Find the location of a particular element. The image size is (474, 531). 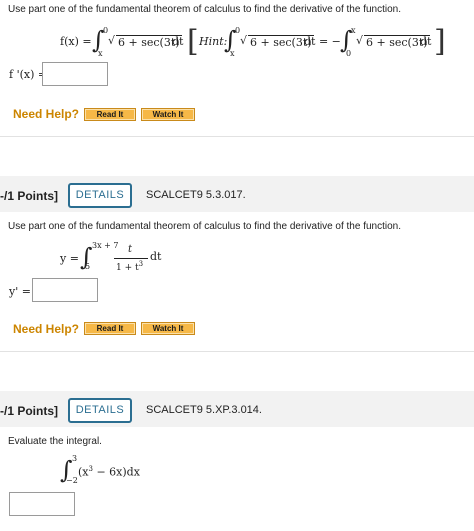

hint-dt: dt is located at coordinates (426, 41).